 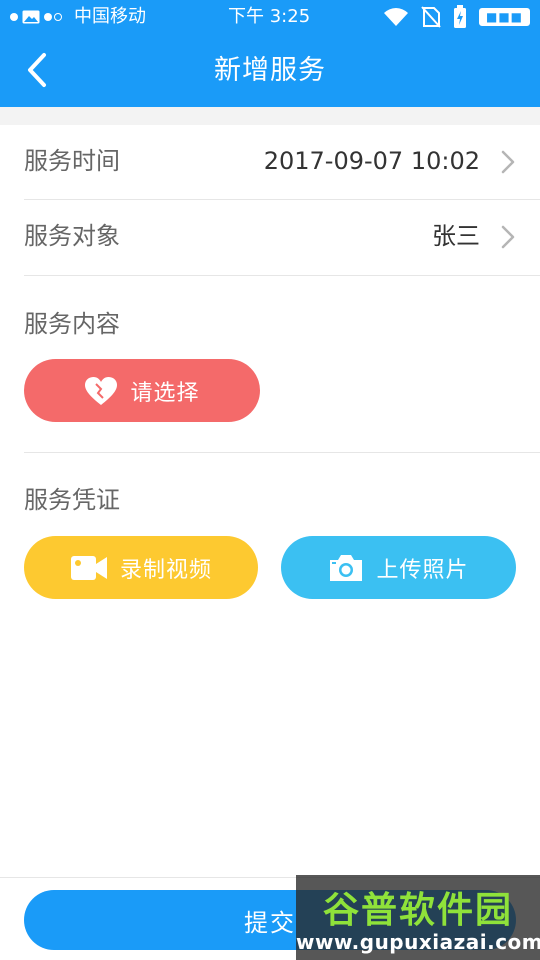 What do you see at coordinates (270, 922) in the screenshot?
I see `submit-label: 提交` at bounding box center [270, 922].